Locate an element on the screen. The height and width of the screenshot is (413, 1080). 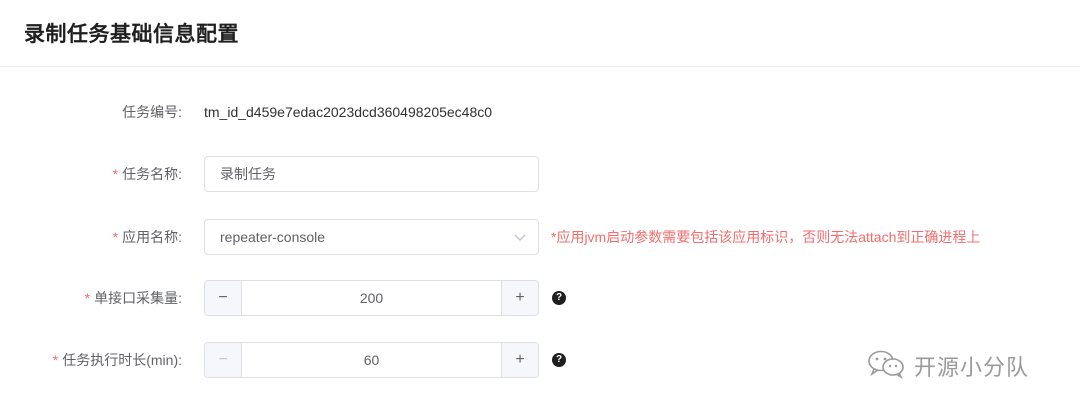
duration-input: 60 is located at coordinates (371, 360).